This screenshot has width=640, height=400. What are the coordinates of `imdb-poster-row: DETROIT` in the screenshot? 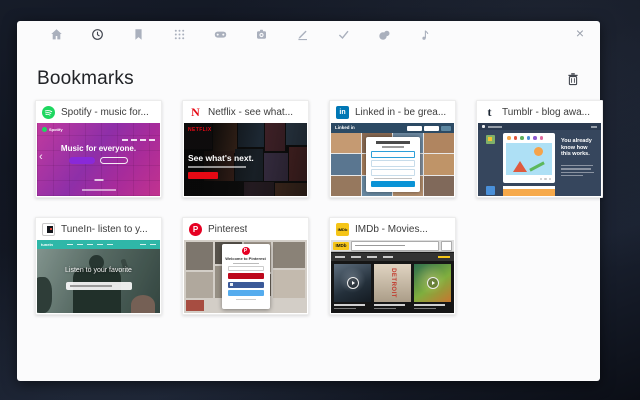 It's located at (392, 287).